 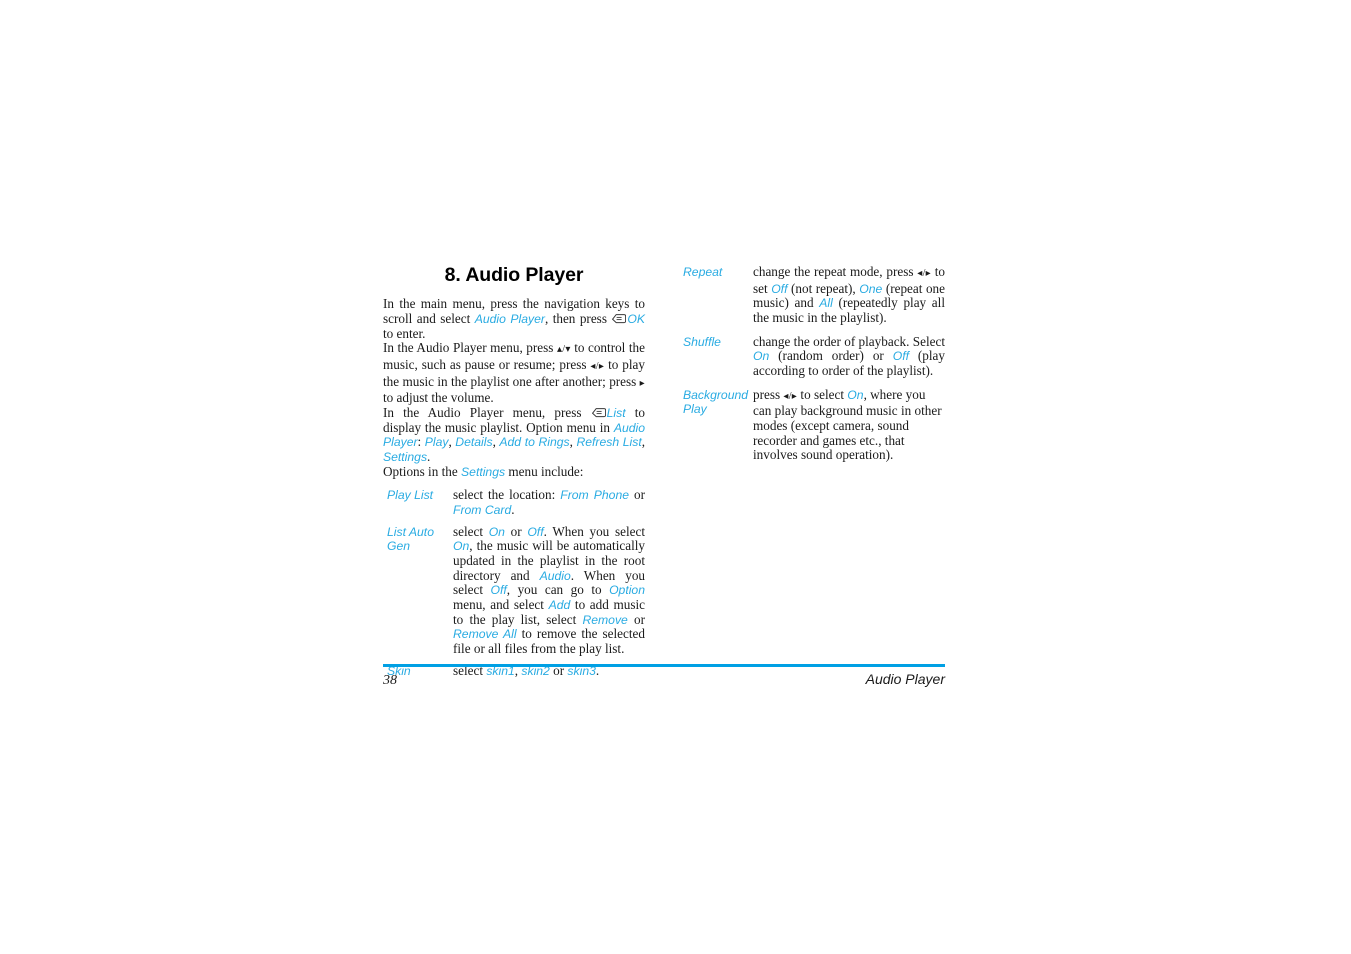 I want to click on text-run: (random order) or, so click(x=831, y=356).